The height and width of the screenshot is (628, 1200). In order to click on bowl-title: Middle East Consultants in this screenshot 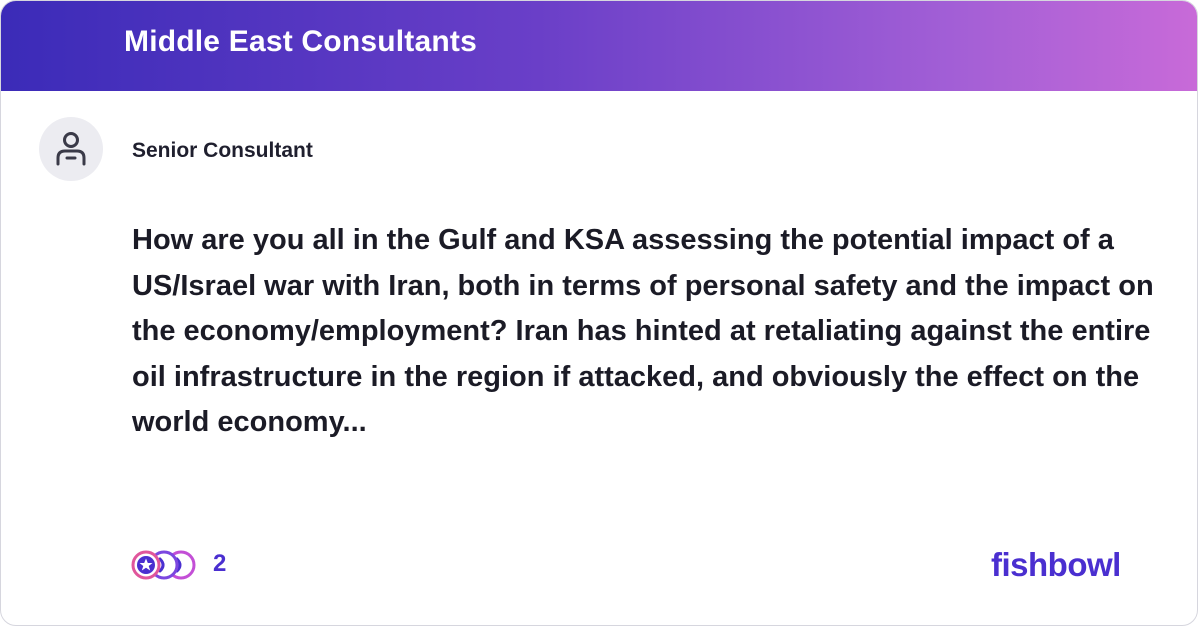, I will do `click(300, 42)`.